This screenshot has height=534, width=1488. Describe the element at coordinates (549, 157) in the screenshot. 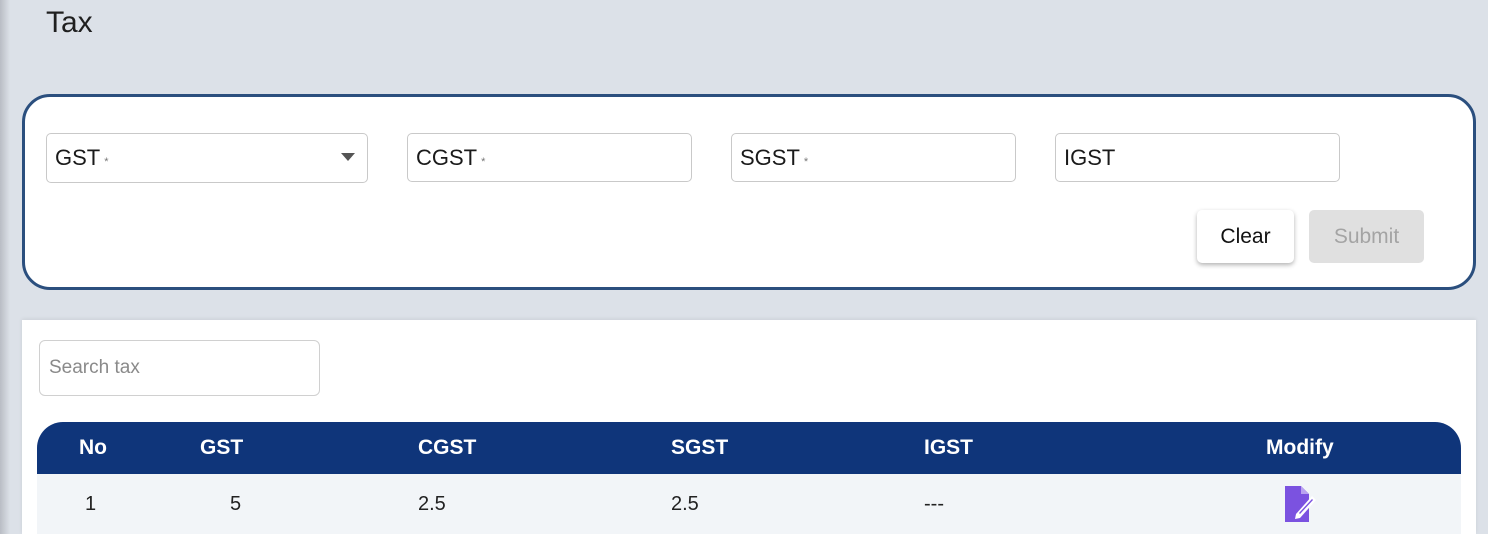

I see `cgst-field: CGST *` at that location.